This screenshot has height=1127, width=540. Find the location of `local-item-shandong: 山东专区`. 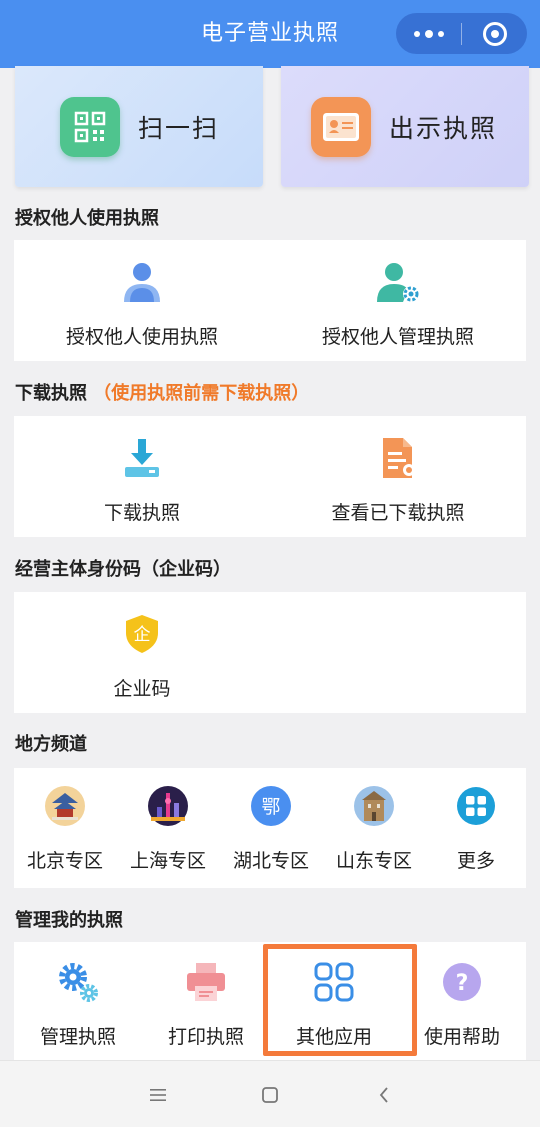

local-item-shandong: 山东专区 is located at coordinates (374, 828).